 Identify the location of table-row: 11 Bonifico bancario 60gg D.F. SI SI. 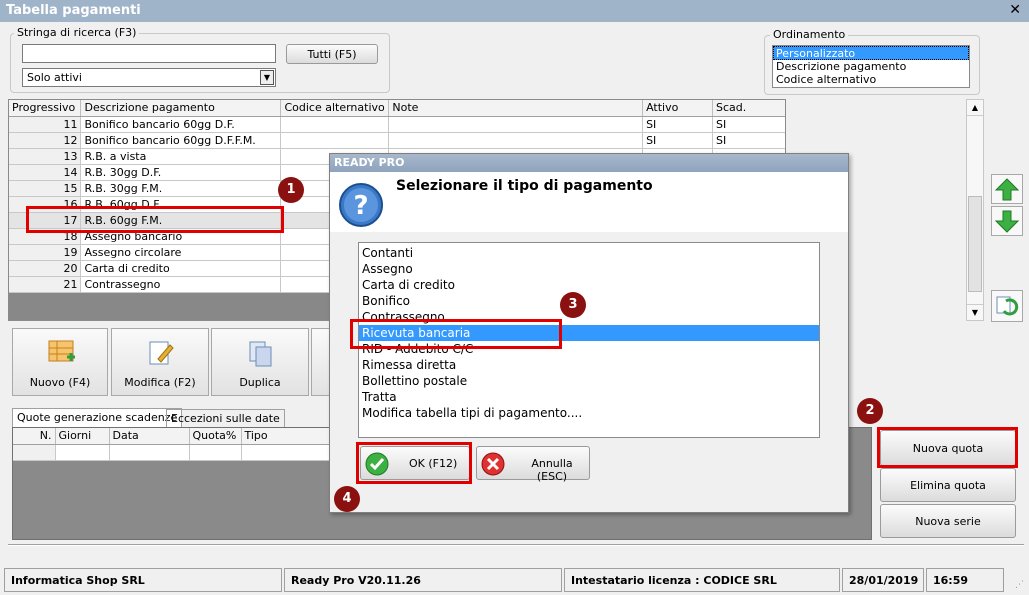
(397, 124).